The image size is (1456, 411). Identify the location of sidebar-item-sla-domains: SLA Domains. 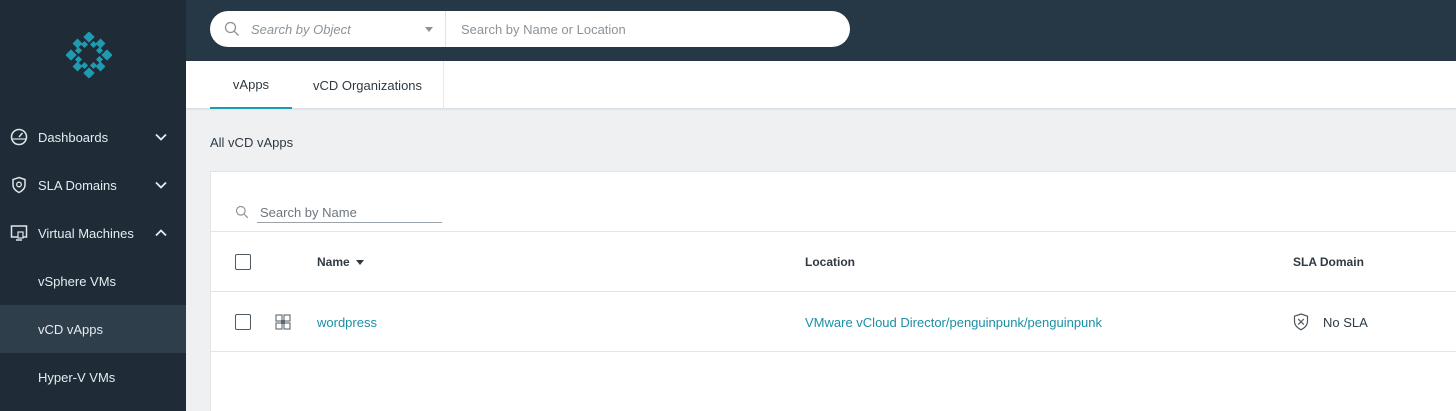
(93, 185).